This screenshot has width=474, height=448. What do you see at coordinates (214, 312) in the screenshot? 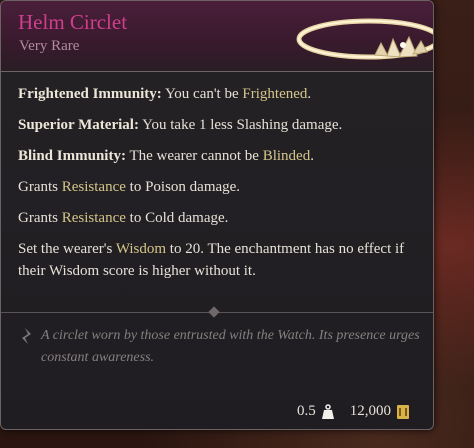
I see `divider-ornament` at bounding box center [214, 312].